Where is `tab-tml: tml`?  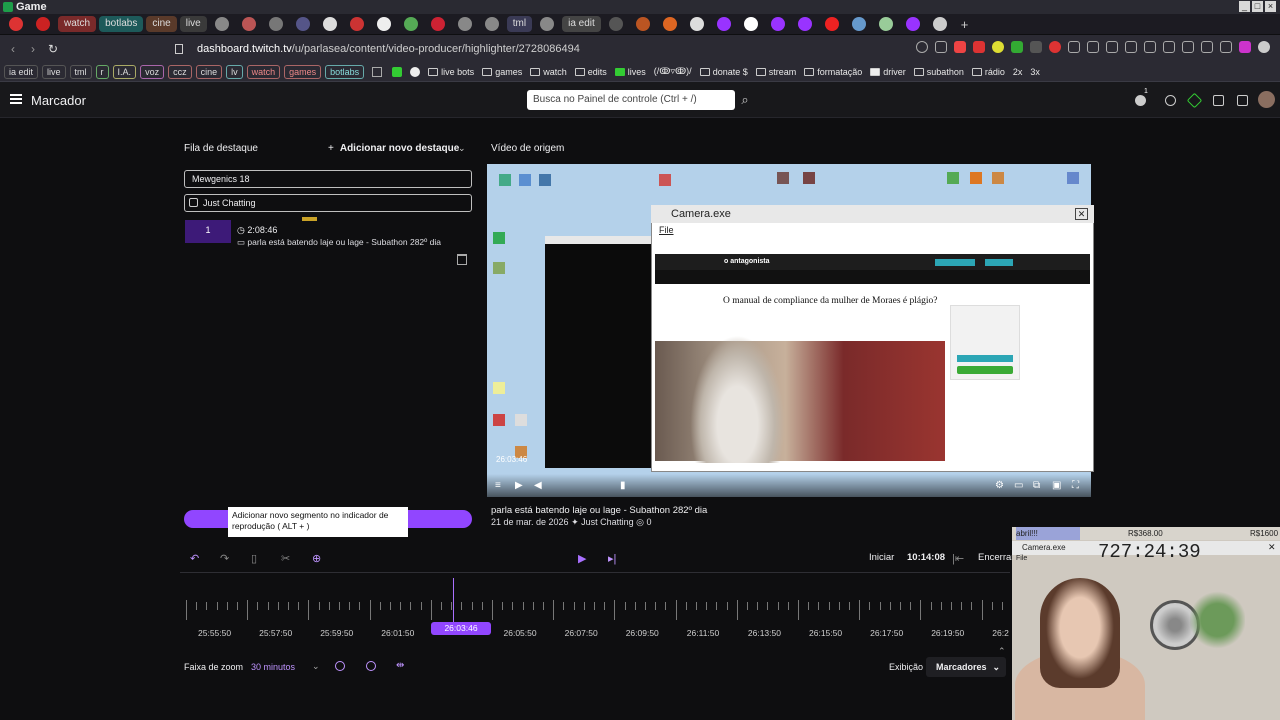 tab-tml: tml is located at coordinates (519, 24).